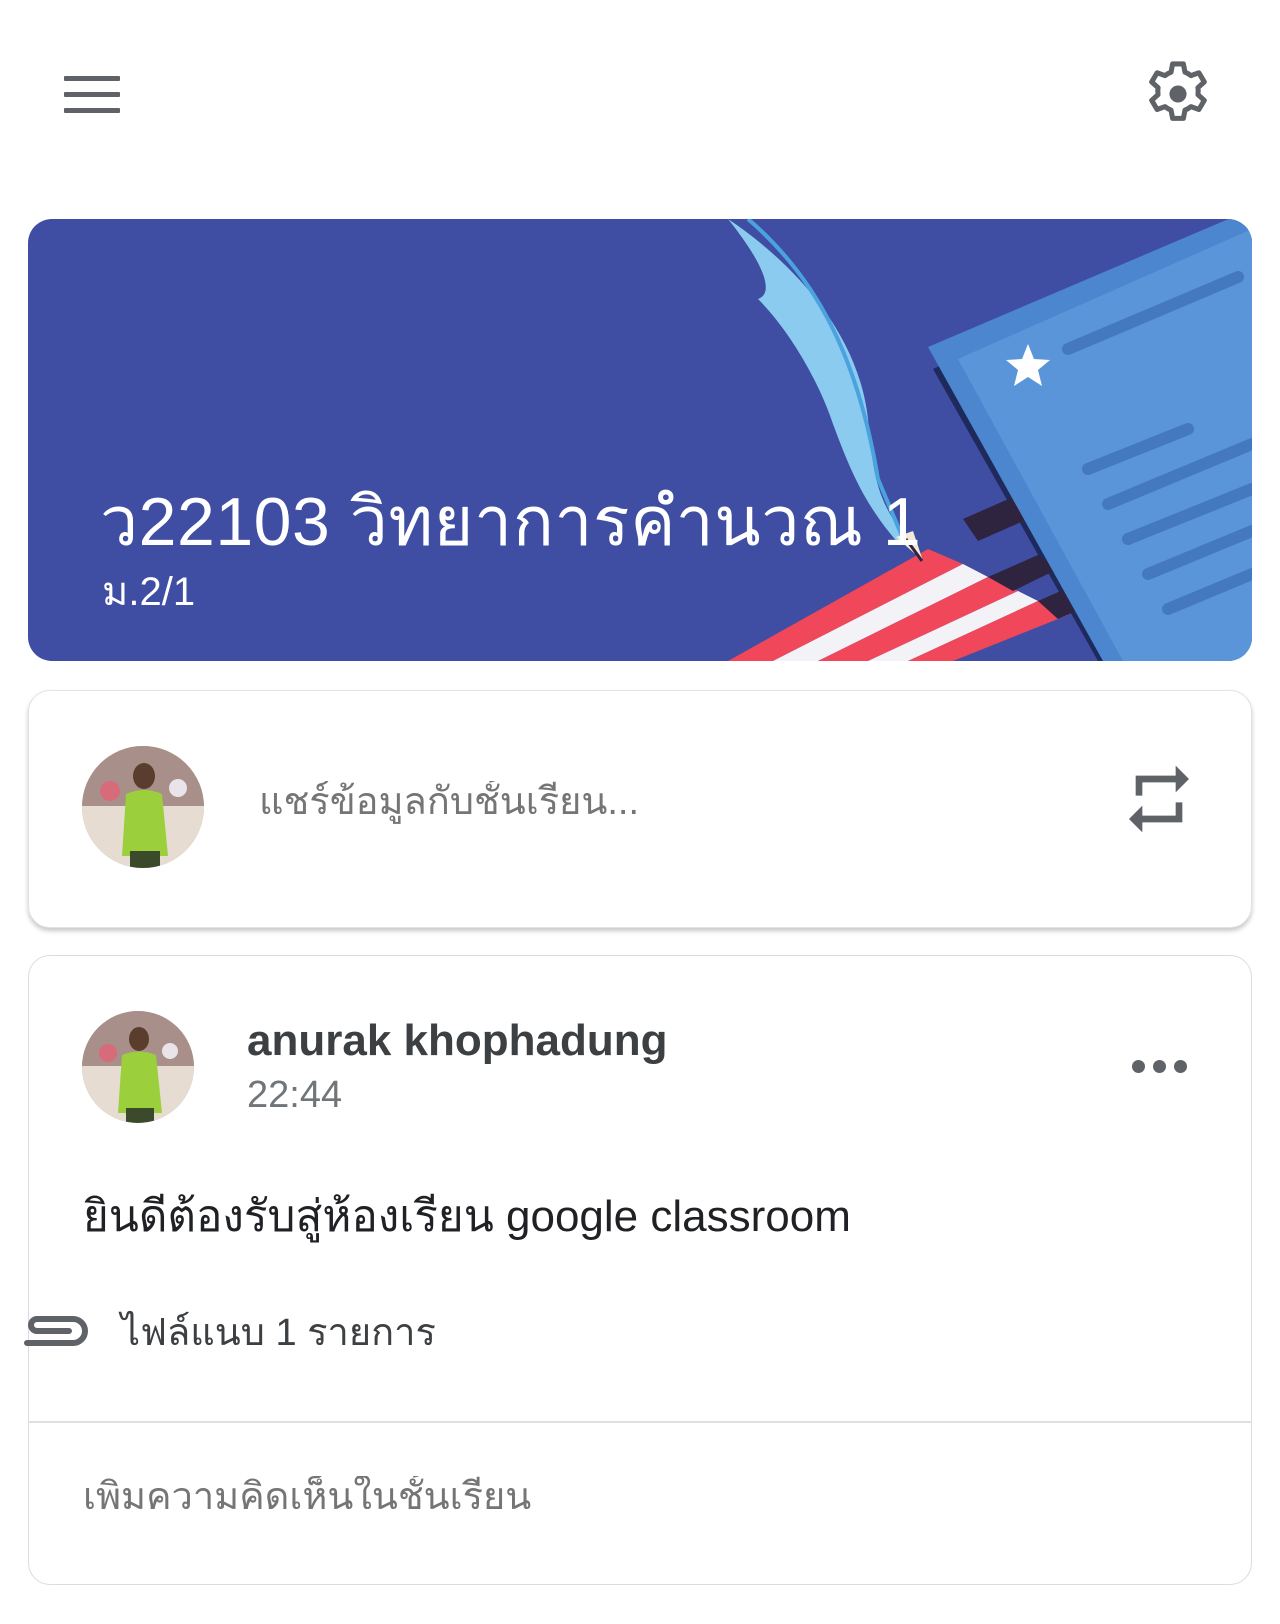 This screenshot has height=1624, width=1280. I want to click on post-author: anurak khophadung, so click(457, 1040).